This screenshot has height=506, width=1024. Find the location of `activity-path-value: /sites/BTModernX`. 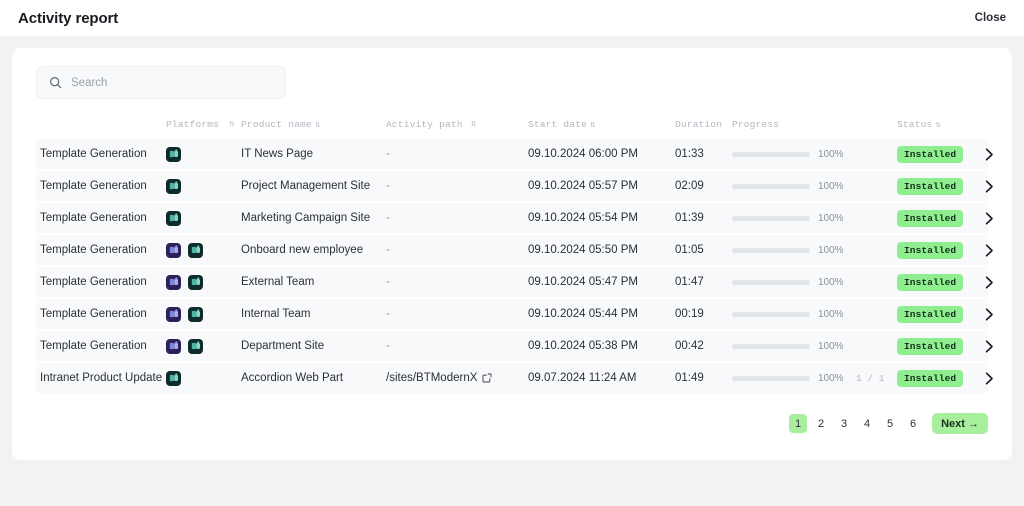

activity-path-value: /sites/BTModernX is located at coordinates (432, 378).